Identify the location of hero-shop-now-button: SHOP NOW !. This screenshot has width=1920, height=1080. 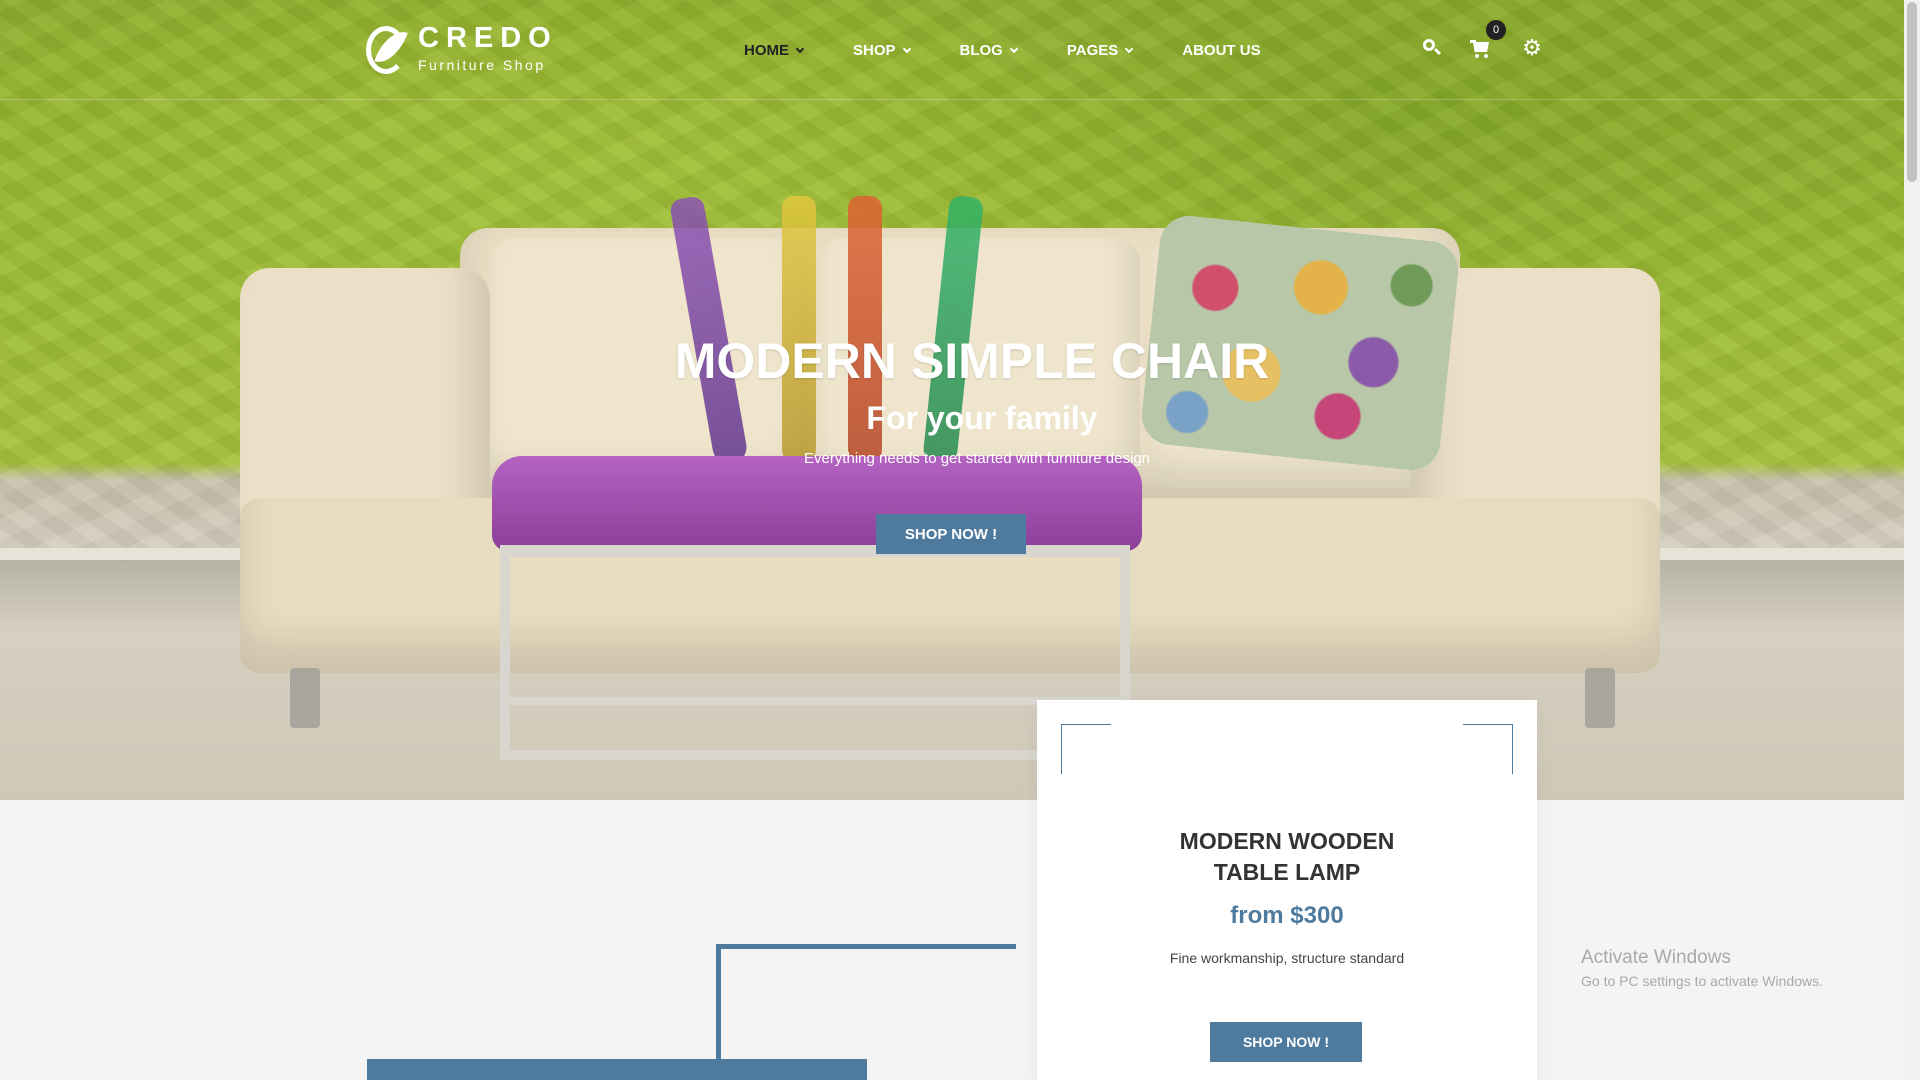
(951, 534).